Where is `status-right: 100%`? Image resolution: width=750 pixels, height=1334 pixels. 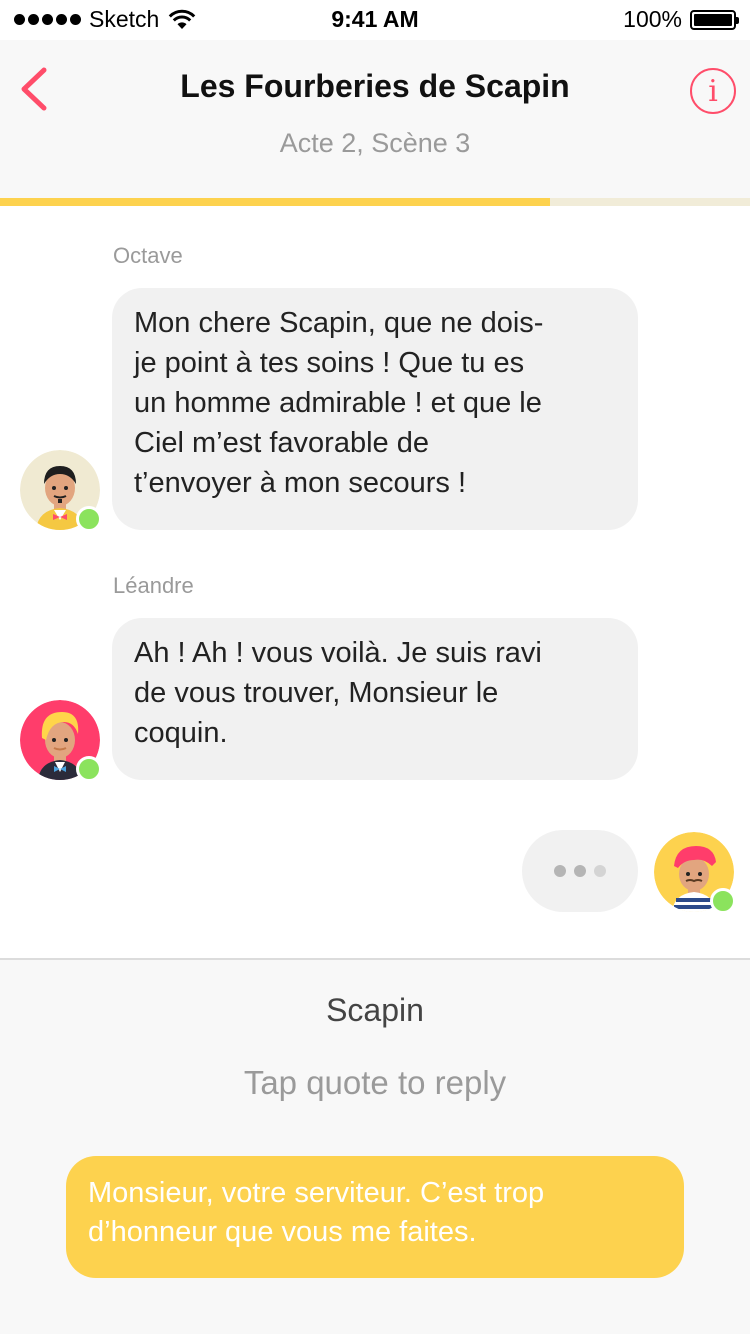
status-right: 100% is located at coordinates (681, 19).